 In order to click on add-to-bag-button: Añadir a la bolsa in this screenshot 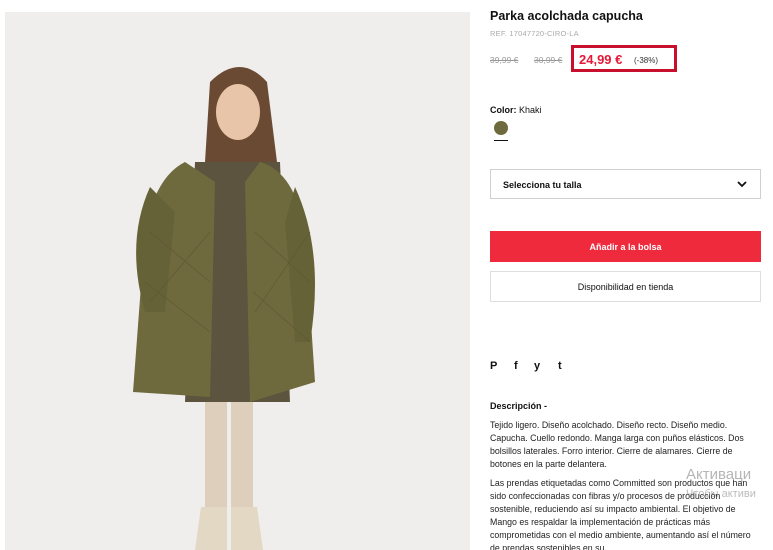, I will do `click(625, 246)`.